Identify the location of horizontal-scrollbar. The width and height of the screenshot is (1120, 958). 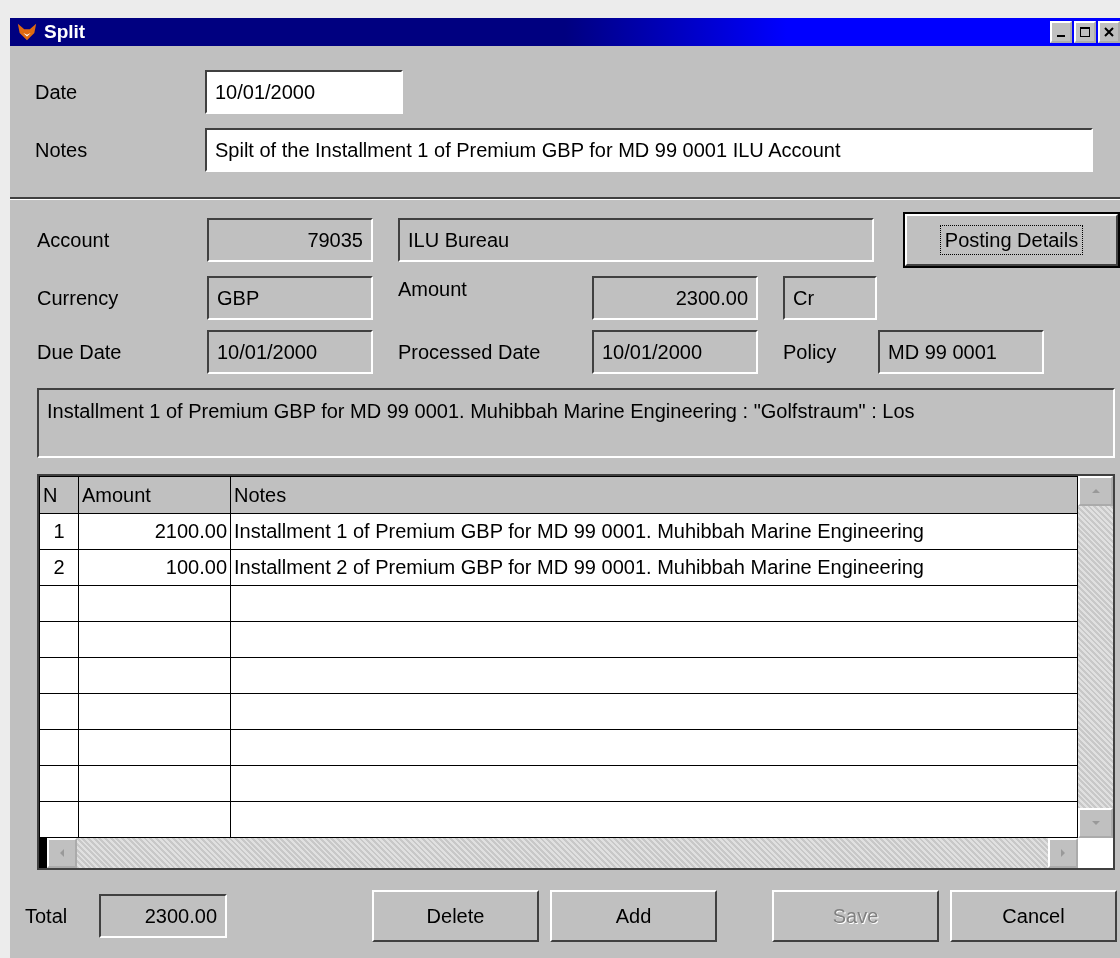
(558, 853).